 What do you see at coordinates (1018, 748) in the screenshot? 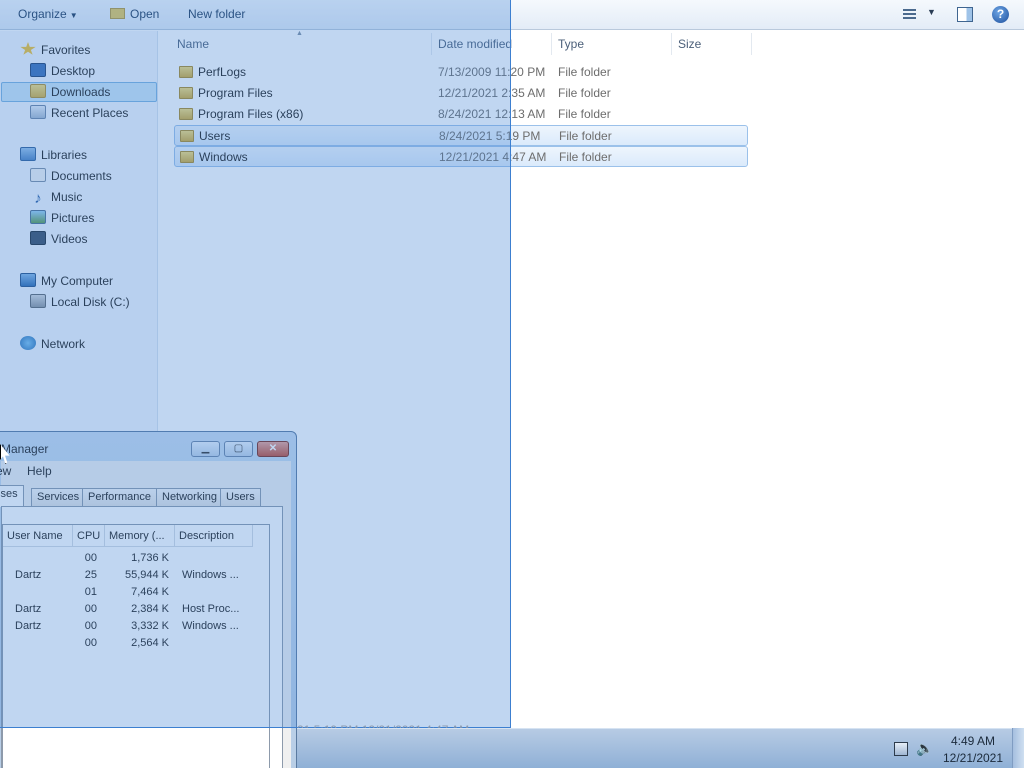
I see `show-desktop-button` at bounding box center [1018, 748].